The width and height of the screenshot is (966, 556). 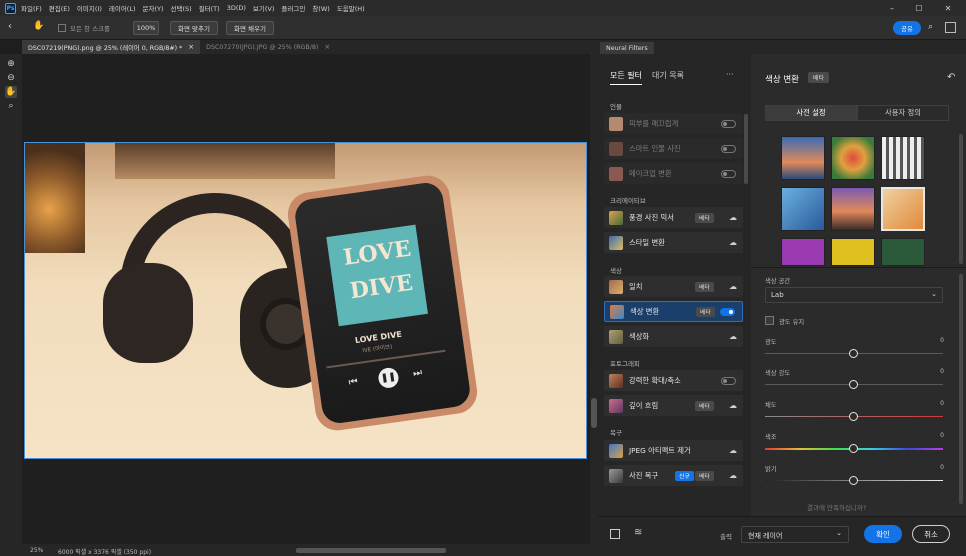 What do you see at coordinates (673, 450) in the screenshot?
I see `filter-jpeg-artifact-removal: JPEG 아티팩트 제거 ☁` at bounding box center [673, 450].